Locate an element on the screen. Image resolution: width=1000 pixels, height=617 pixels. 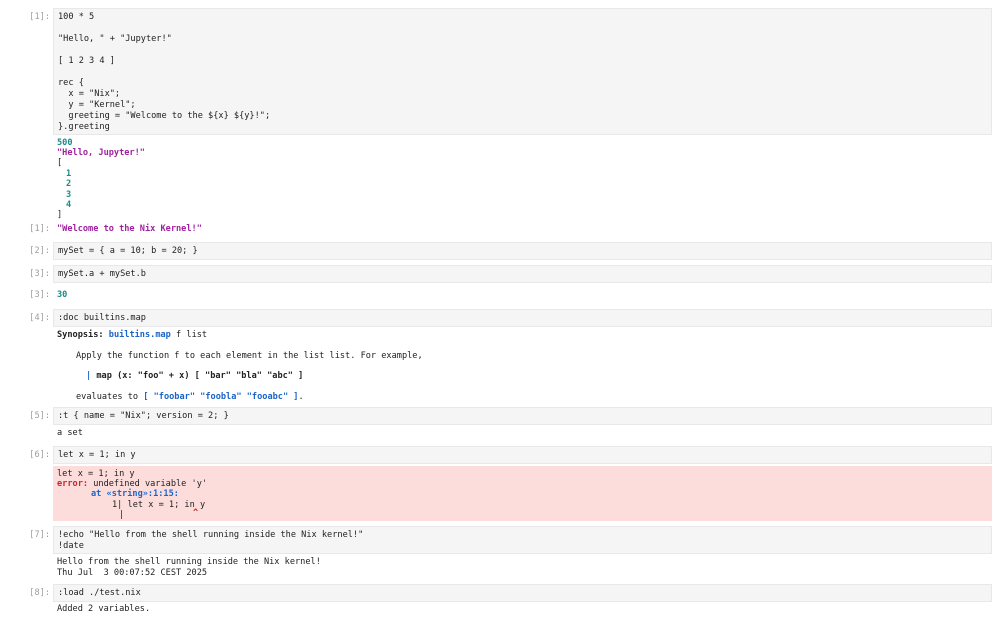
cell-1-prompt: [1]: is located at coordinates (39, 17).